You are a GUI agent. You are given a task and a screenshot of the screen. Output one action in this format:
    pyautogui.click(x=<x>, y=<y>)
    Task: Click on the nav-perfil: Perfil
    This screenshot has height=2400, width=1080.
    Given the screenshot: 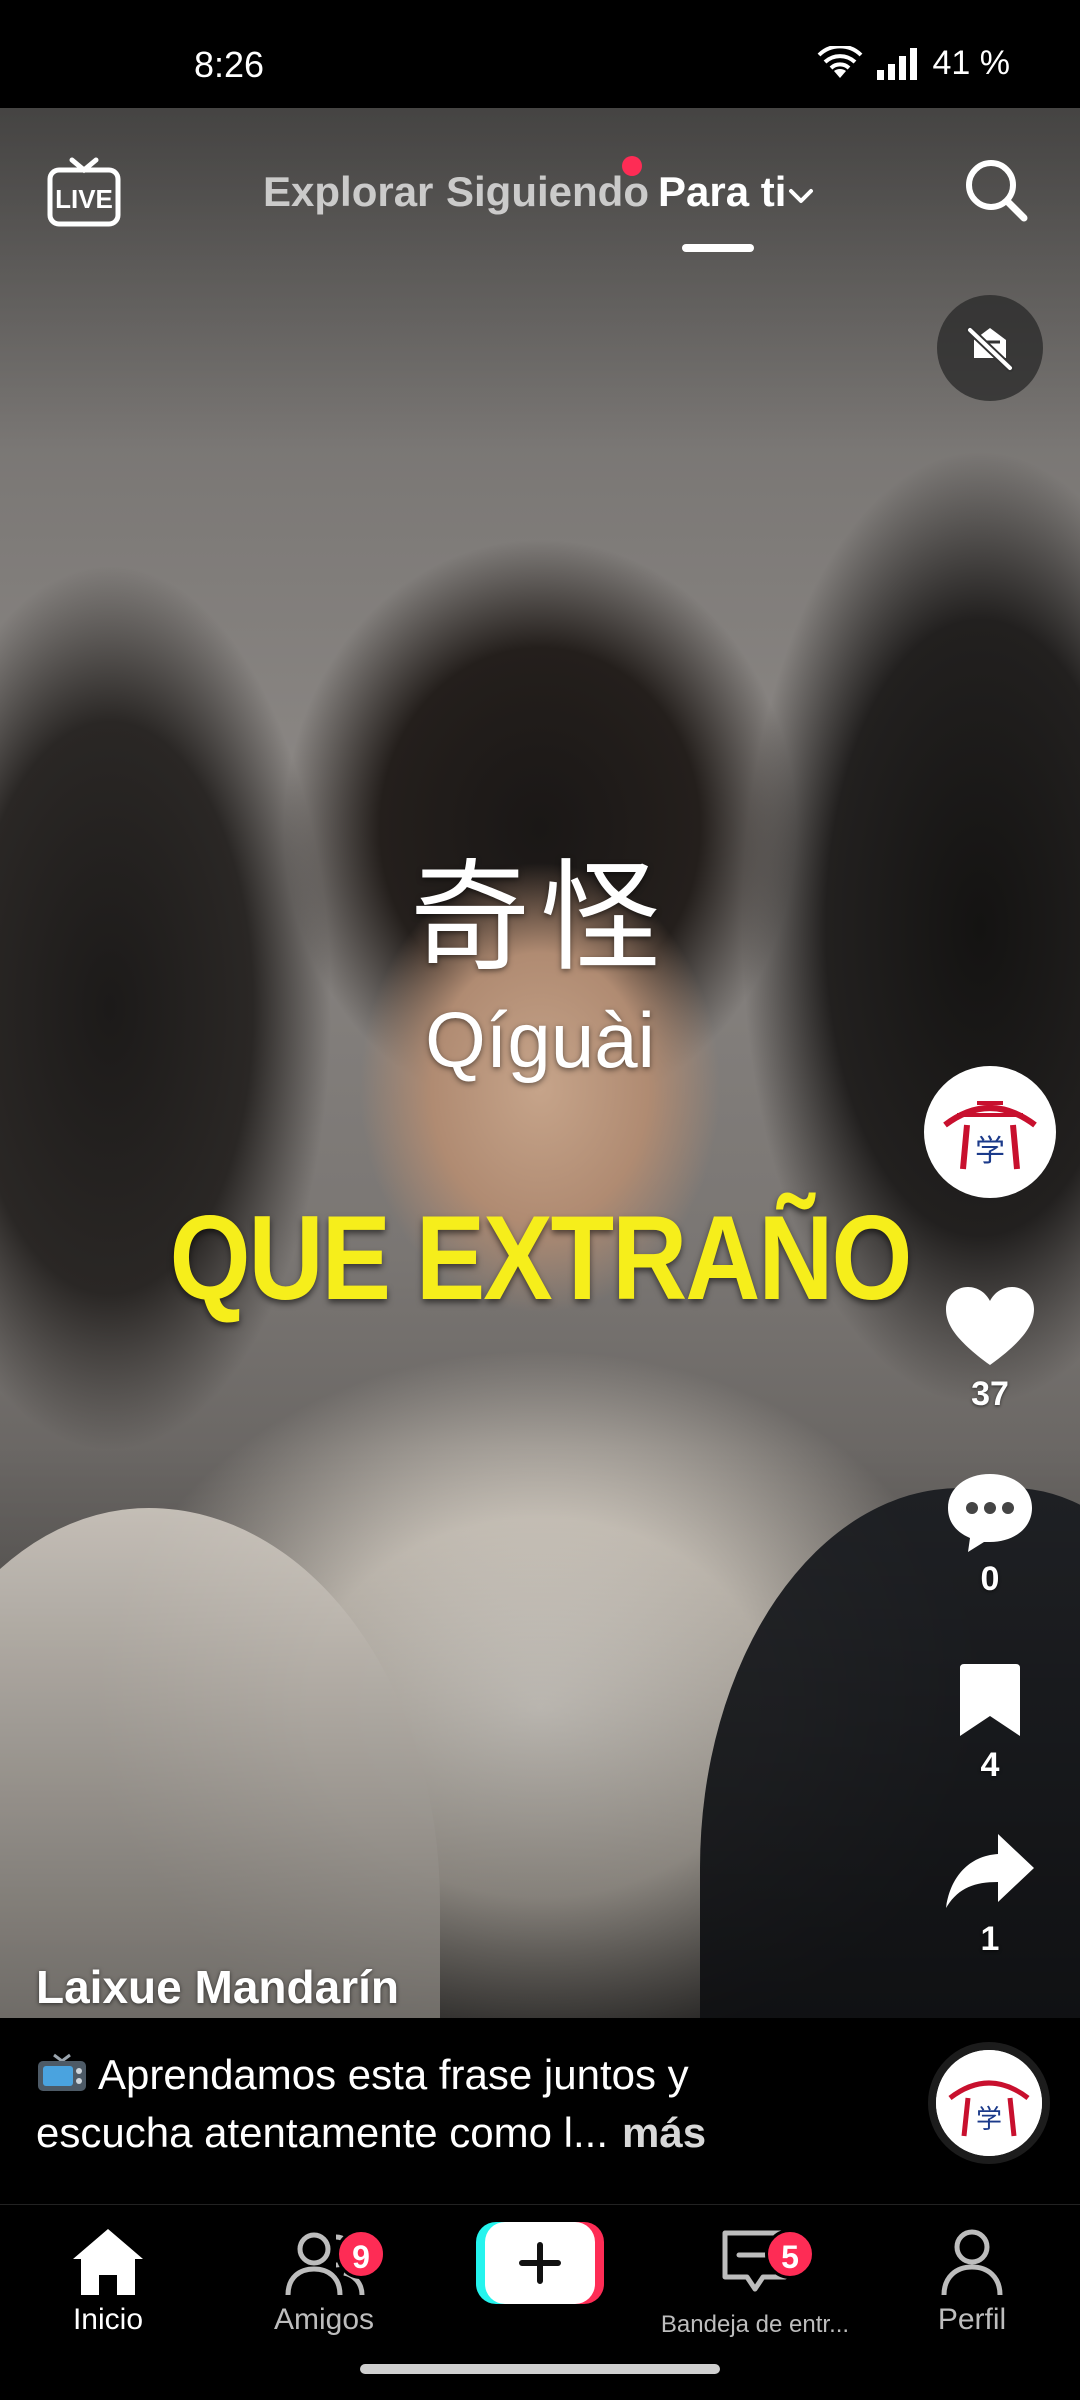 What is the action you would take?
    pyautogui.click(x=972, y=2281)
    